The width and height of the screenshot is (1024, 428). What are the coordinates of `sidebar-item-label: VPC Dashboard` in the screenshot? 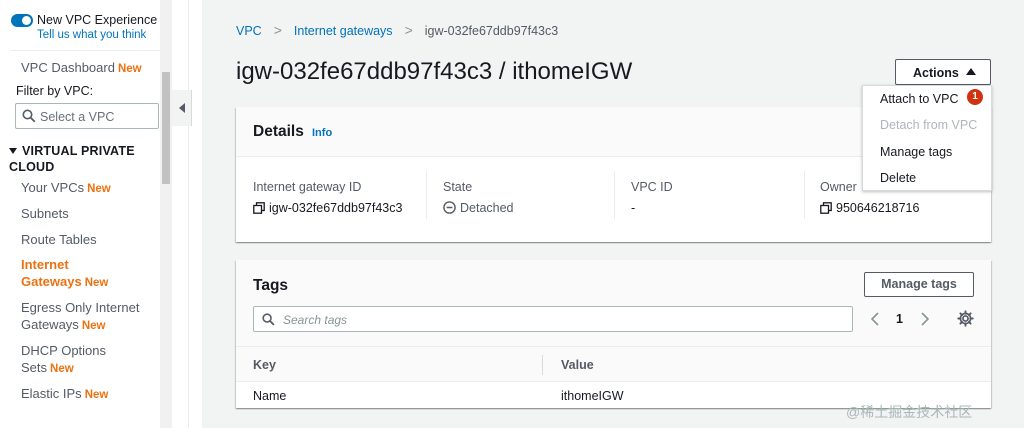 It's located at (68, 67).